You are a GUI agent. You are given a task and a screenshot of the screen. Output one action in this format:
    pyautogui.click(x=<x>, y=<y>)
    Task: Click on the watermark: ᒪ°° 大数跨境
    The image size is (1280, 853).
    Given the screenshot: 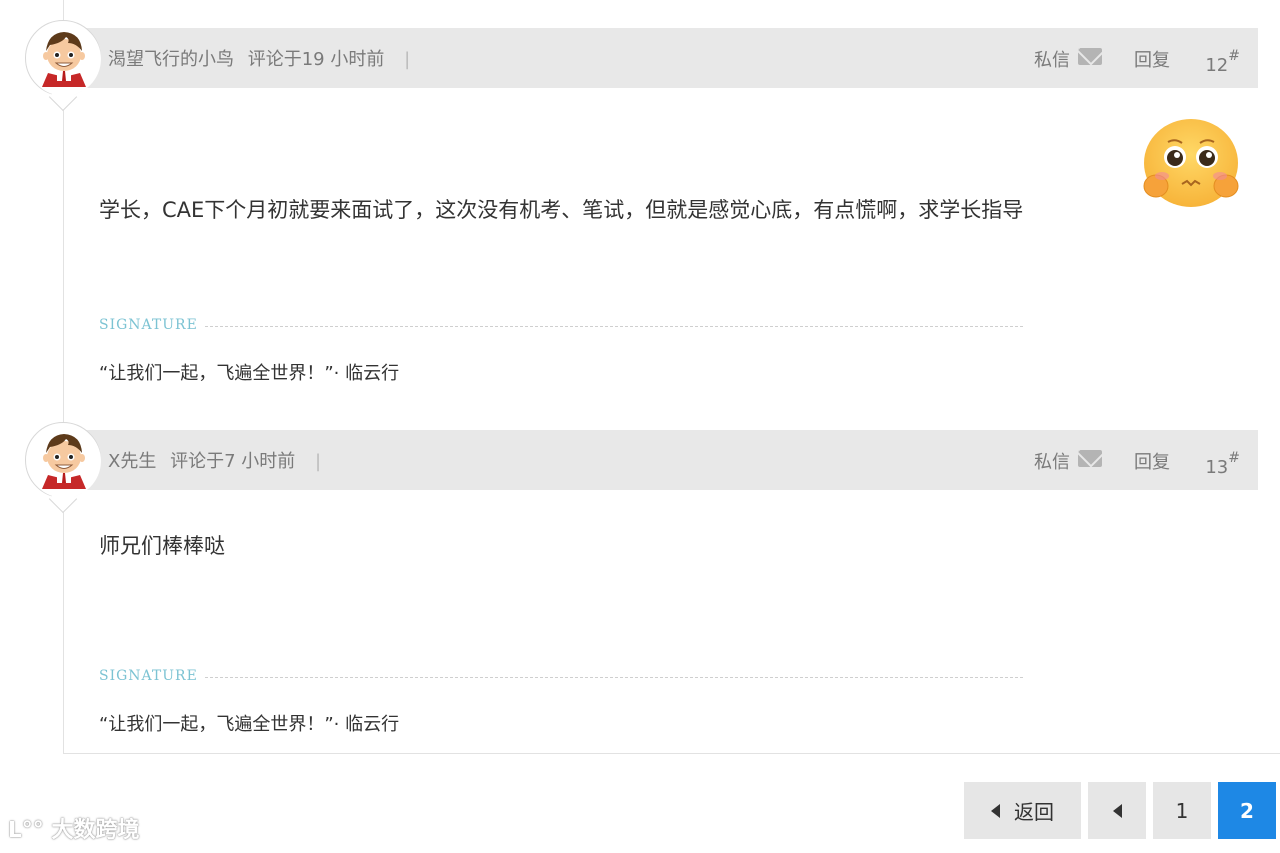 What is the action you would take?
    pyautogui.click(x=73, y=828)
    